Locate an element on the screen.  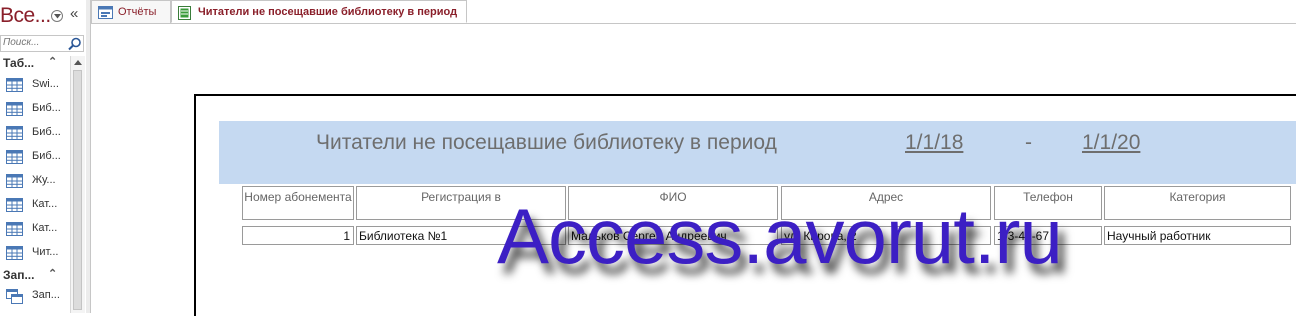
scroll-up-icon is located at coordinates (78, 62).